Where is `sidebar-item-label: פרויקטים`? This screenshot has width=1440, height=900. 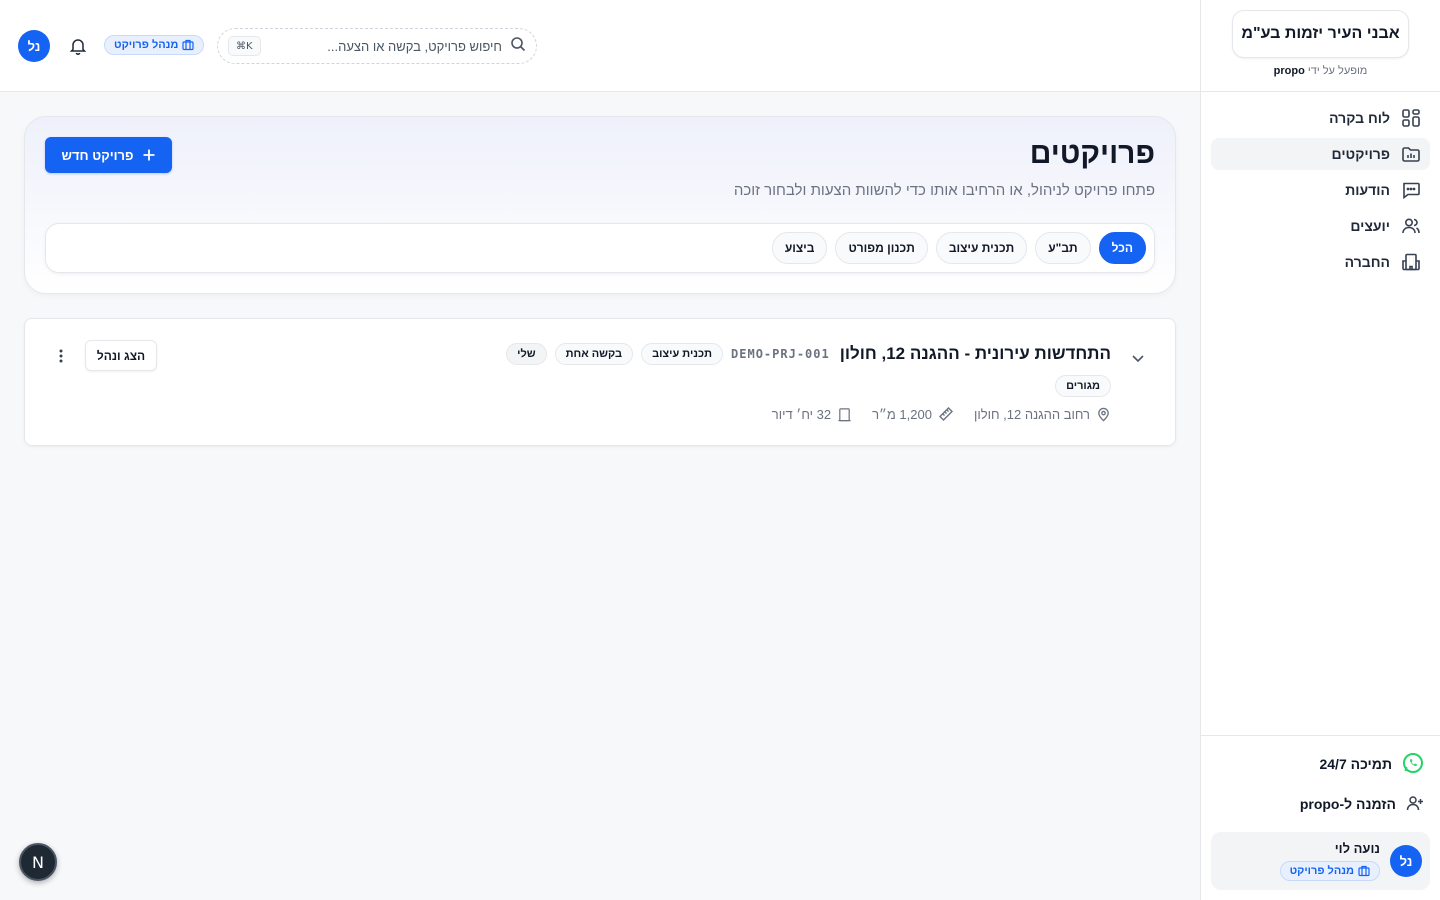 sidebar-item-label: פרויקטים is located at coordinates (1360, 154).